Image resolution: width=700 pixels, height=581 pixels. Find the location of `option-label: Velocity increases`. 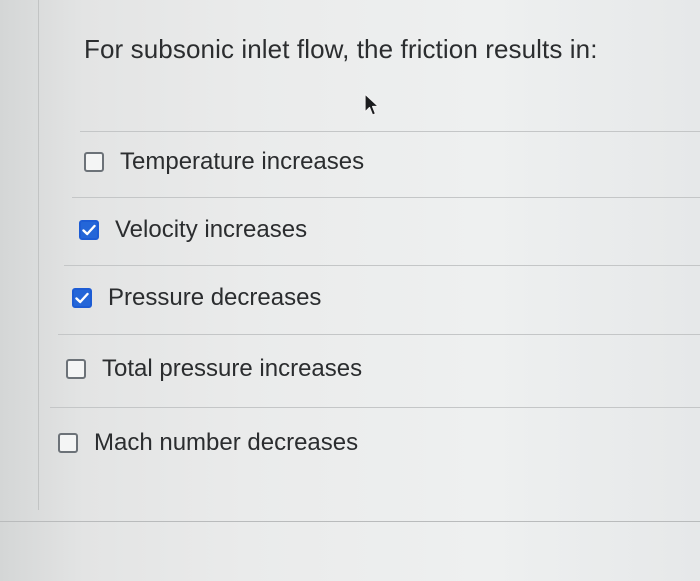

option-label: Velocity increases is located at coordinates (211, 229).